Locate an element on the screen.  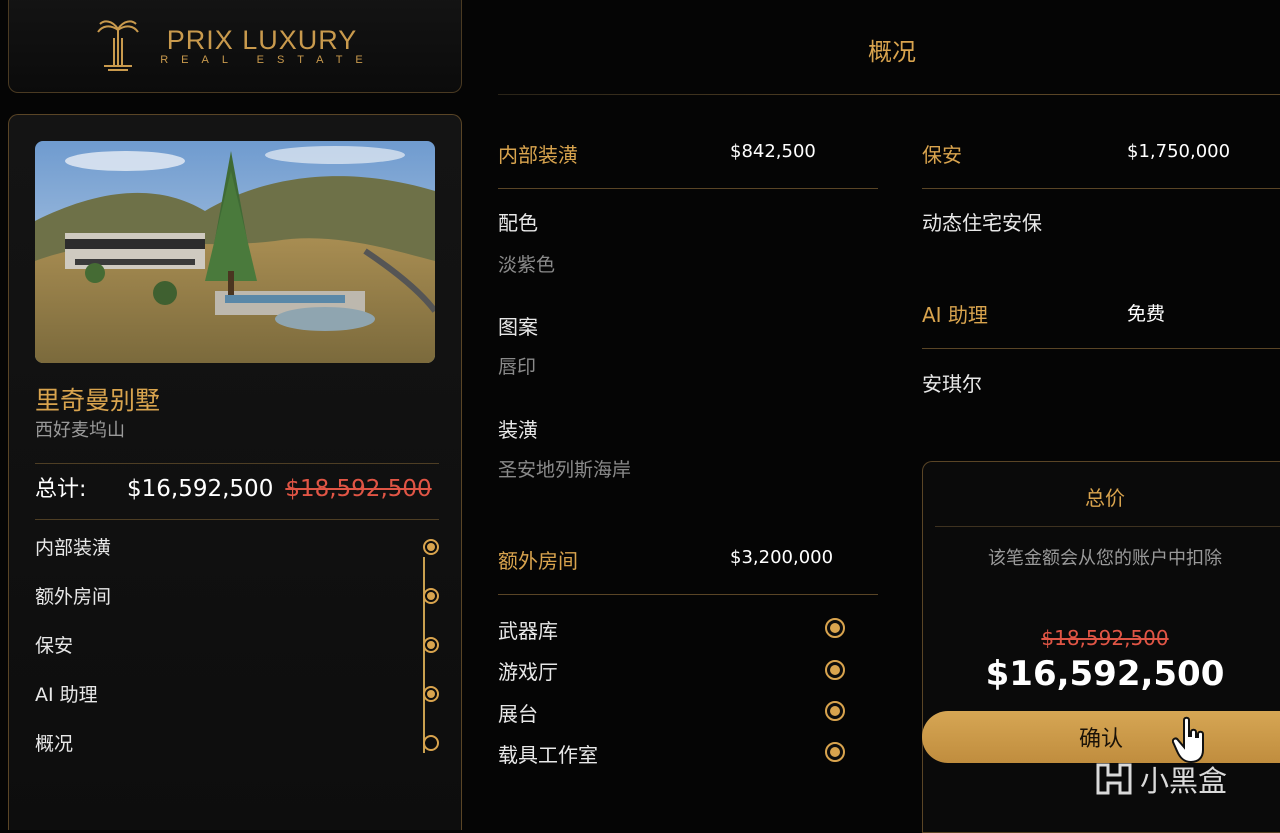
interior-price: $842,500 is located at coordinates (773, 151).